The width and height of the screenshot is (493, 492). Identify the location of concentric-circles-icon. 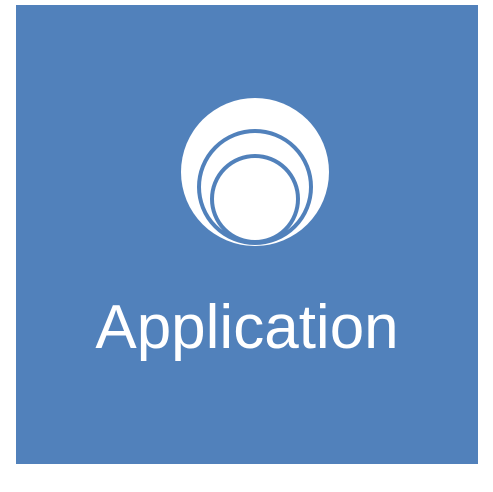
(255, 172).